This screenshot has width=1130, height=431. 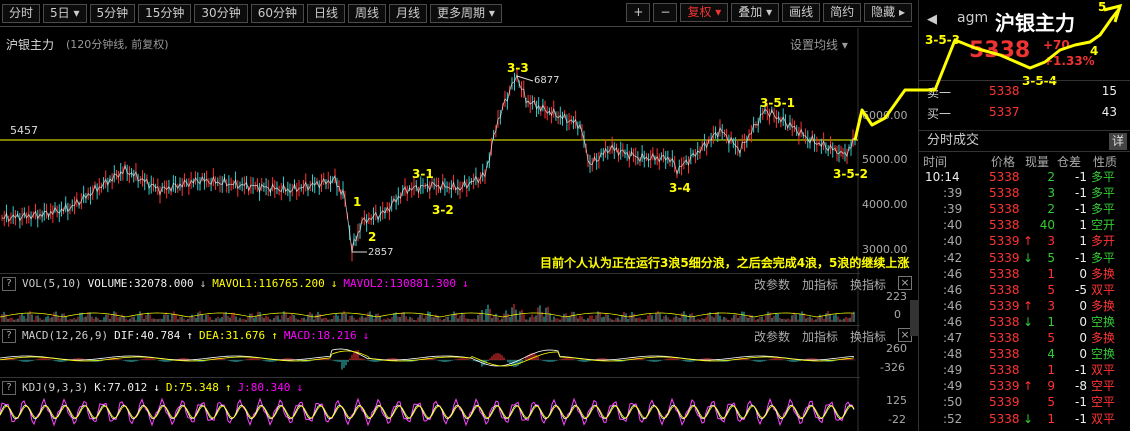 What do you see at coordinates (725, 263) in the screenshot?
I see `analysis-annotation: 目前个人认为正在运行3浪5细分浪，之后会完成4浪，5浪的继续上涨` at bounding box center [725, 263].